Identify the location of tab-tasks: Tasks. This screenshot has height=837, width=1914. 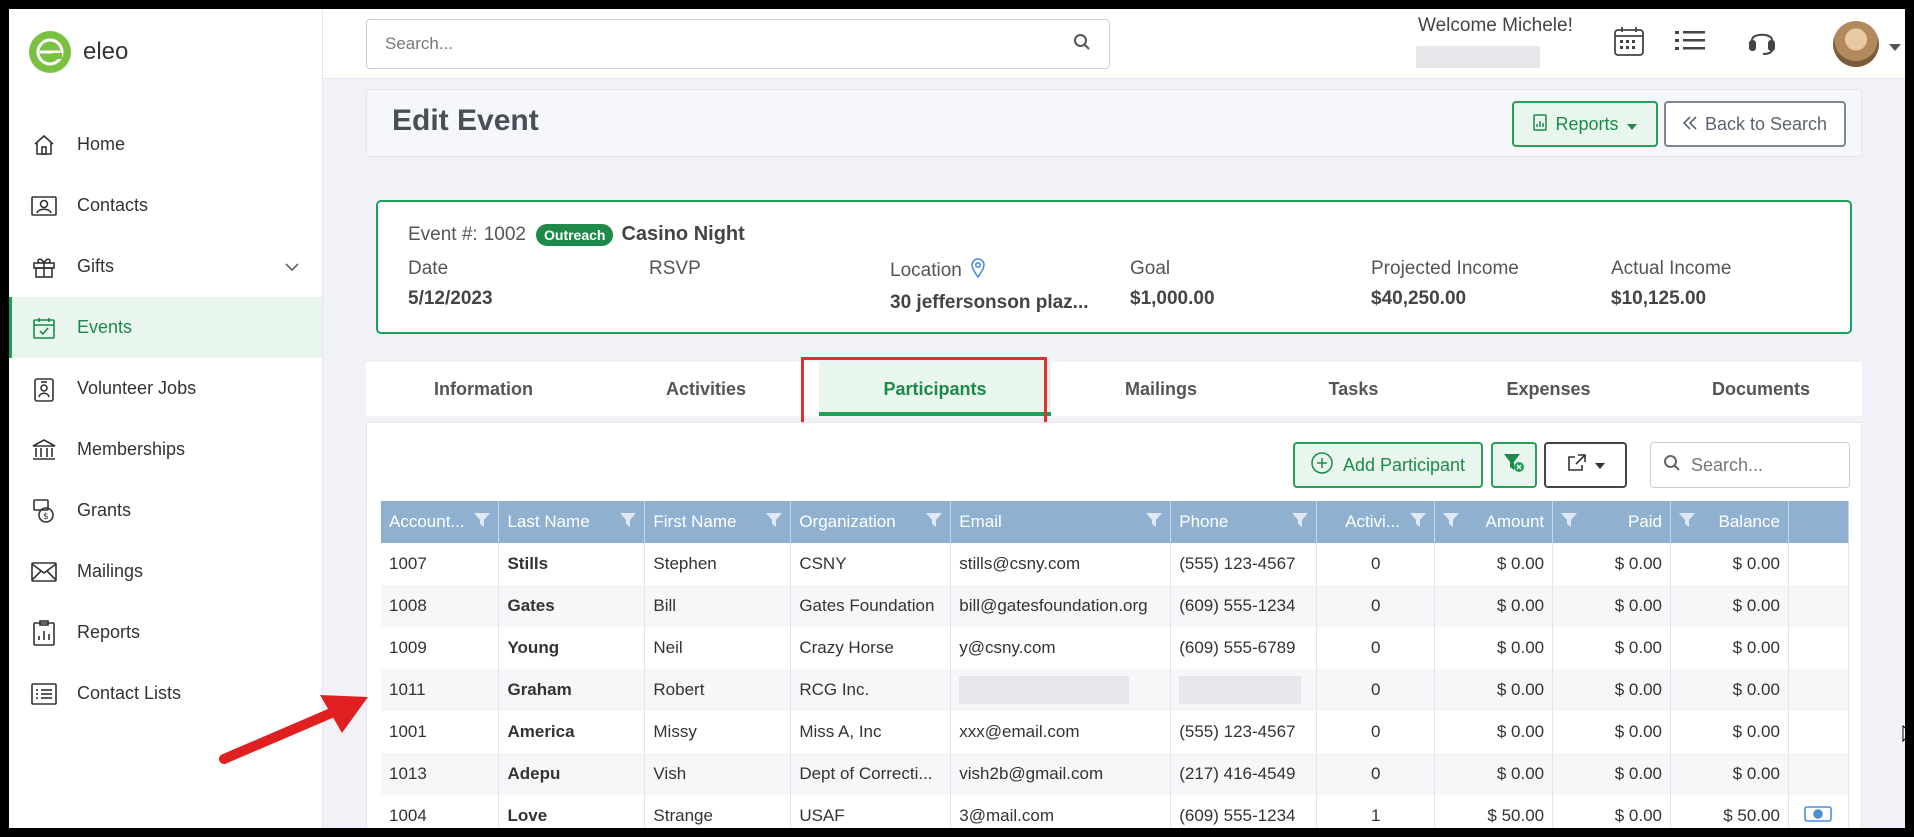
(1353, 389).